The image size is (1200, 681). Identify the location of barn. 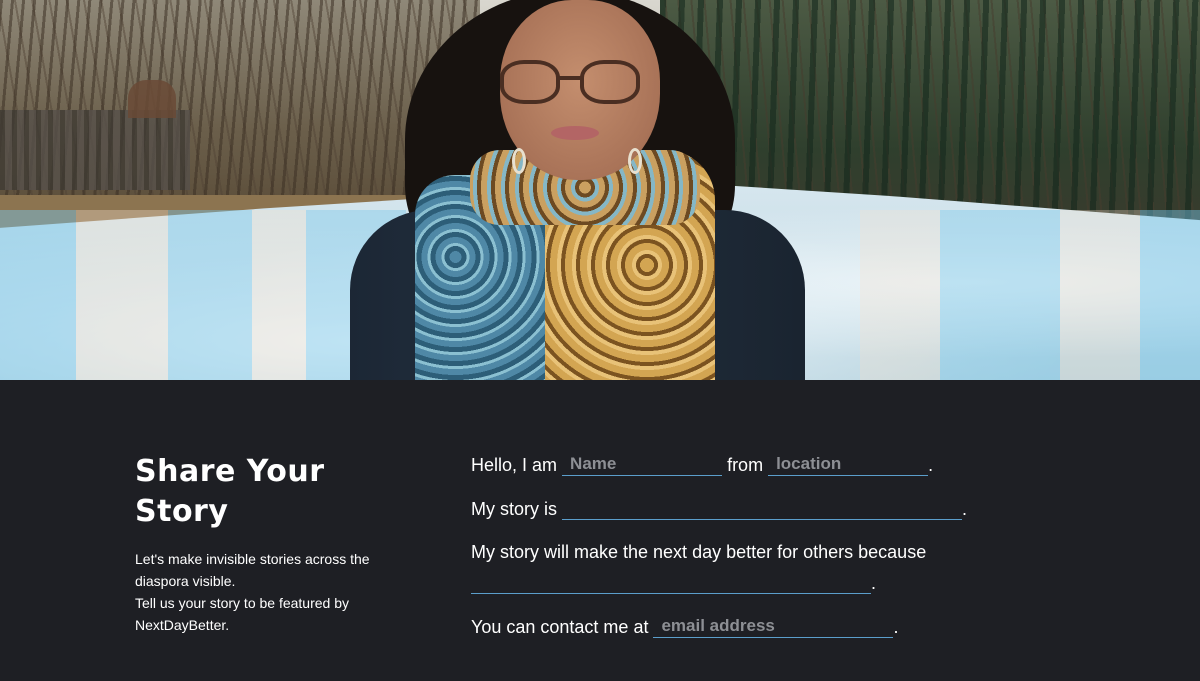
(152, 99).